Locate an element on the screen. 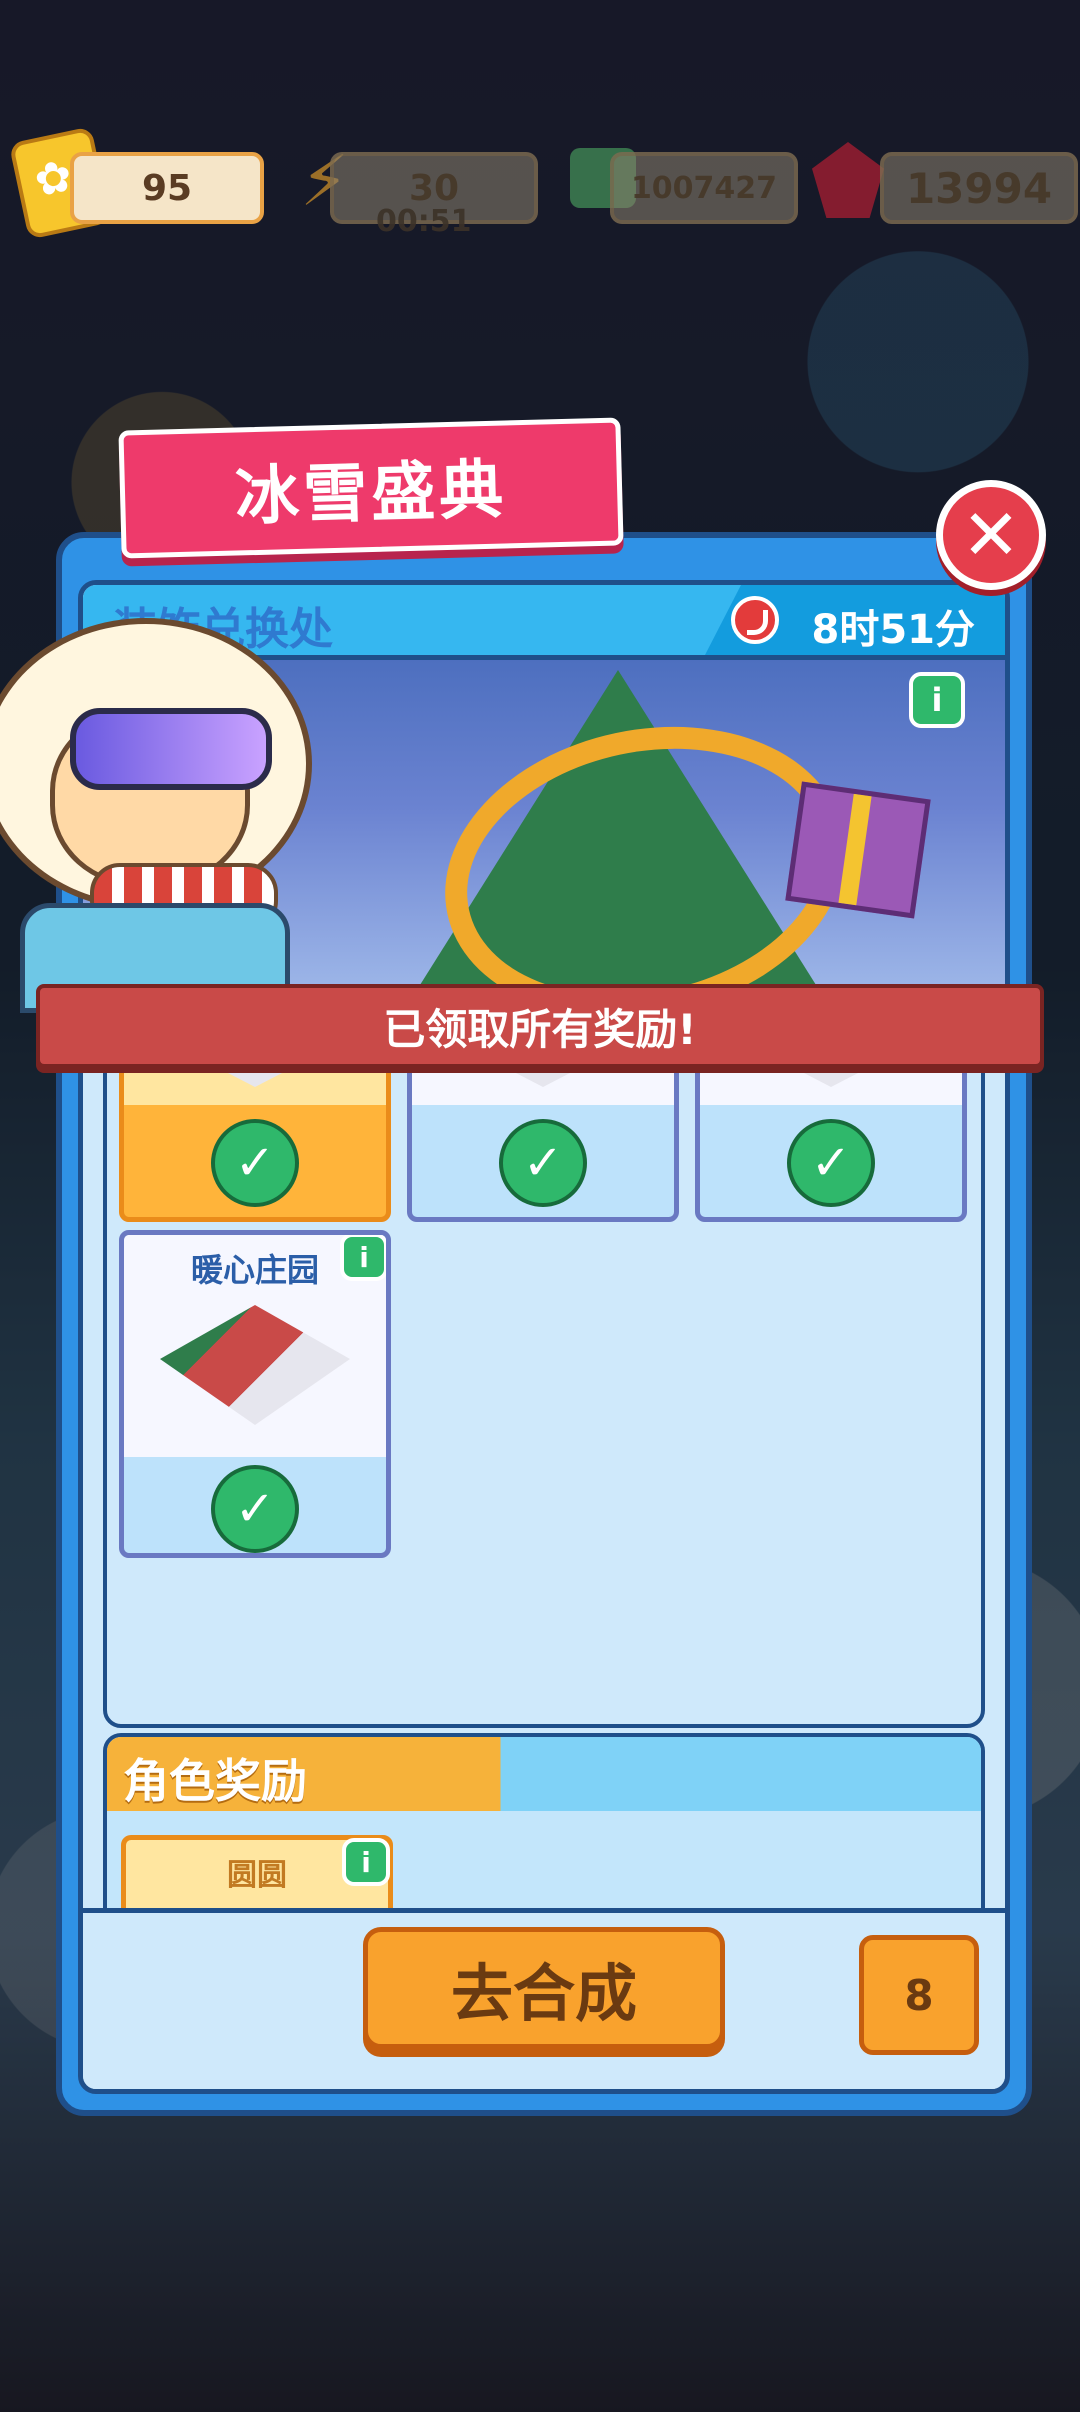 The height and width of the screenshot is (2412, 1080). gem-counter: 13994 is located at coordinates (979, 188).